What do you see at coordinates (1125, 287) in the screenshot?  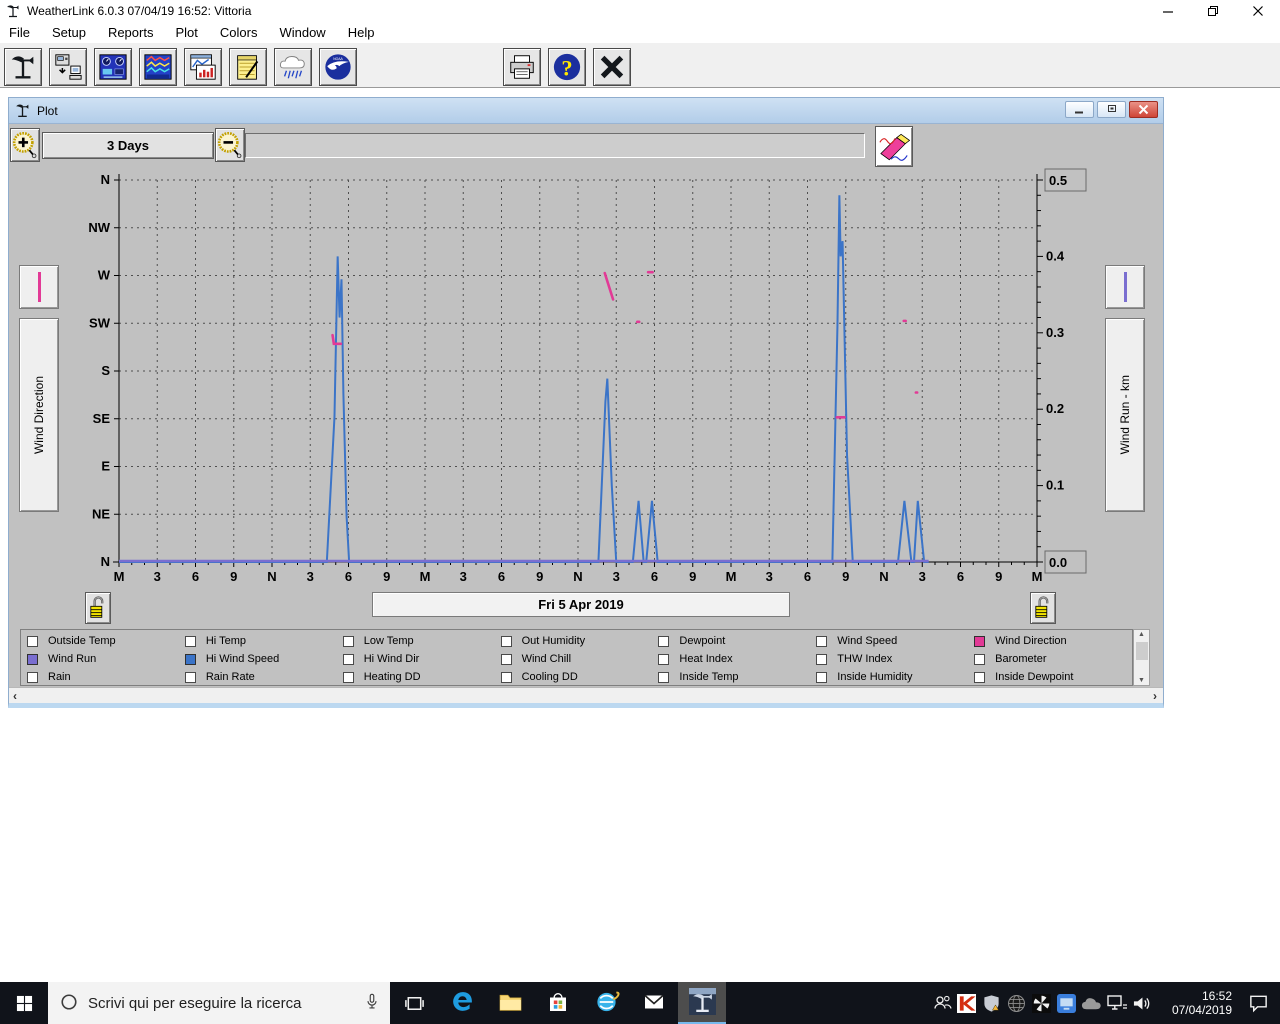 I see `right-axis-color-button` at bounding box center [1125, 287].